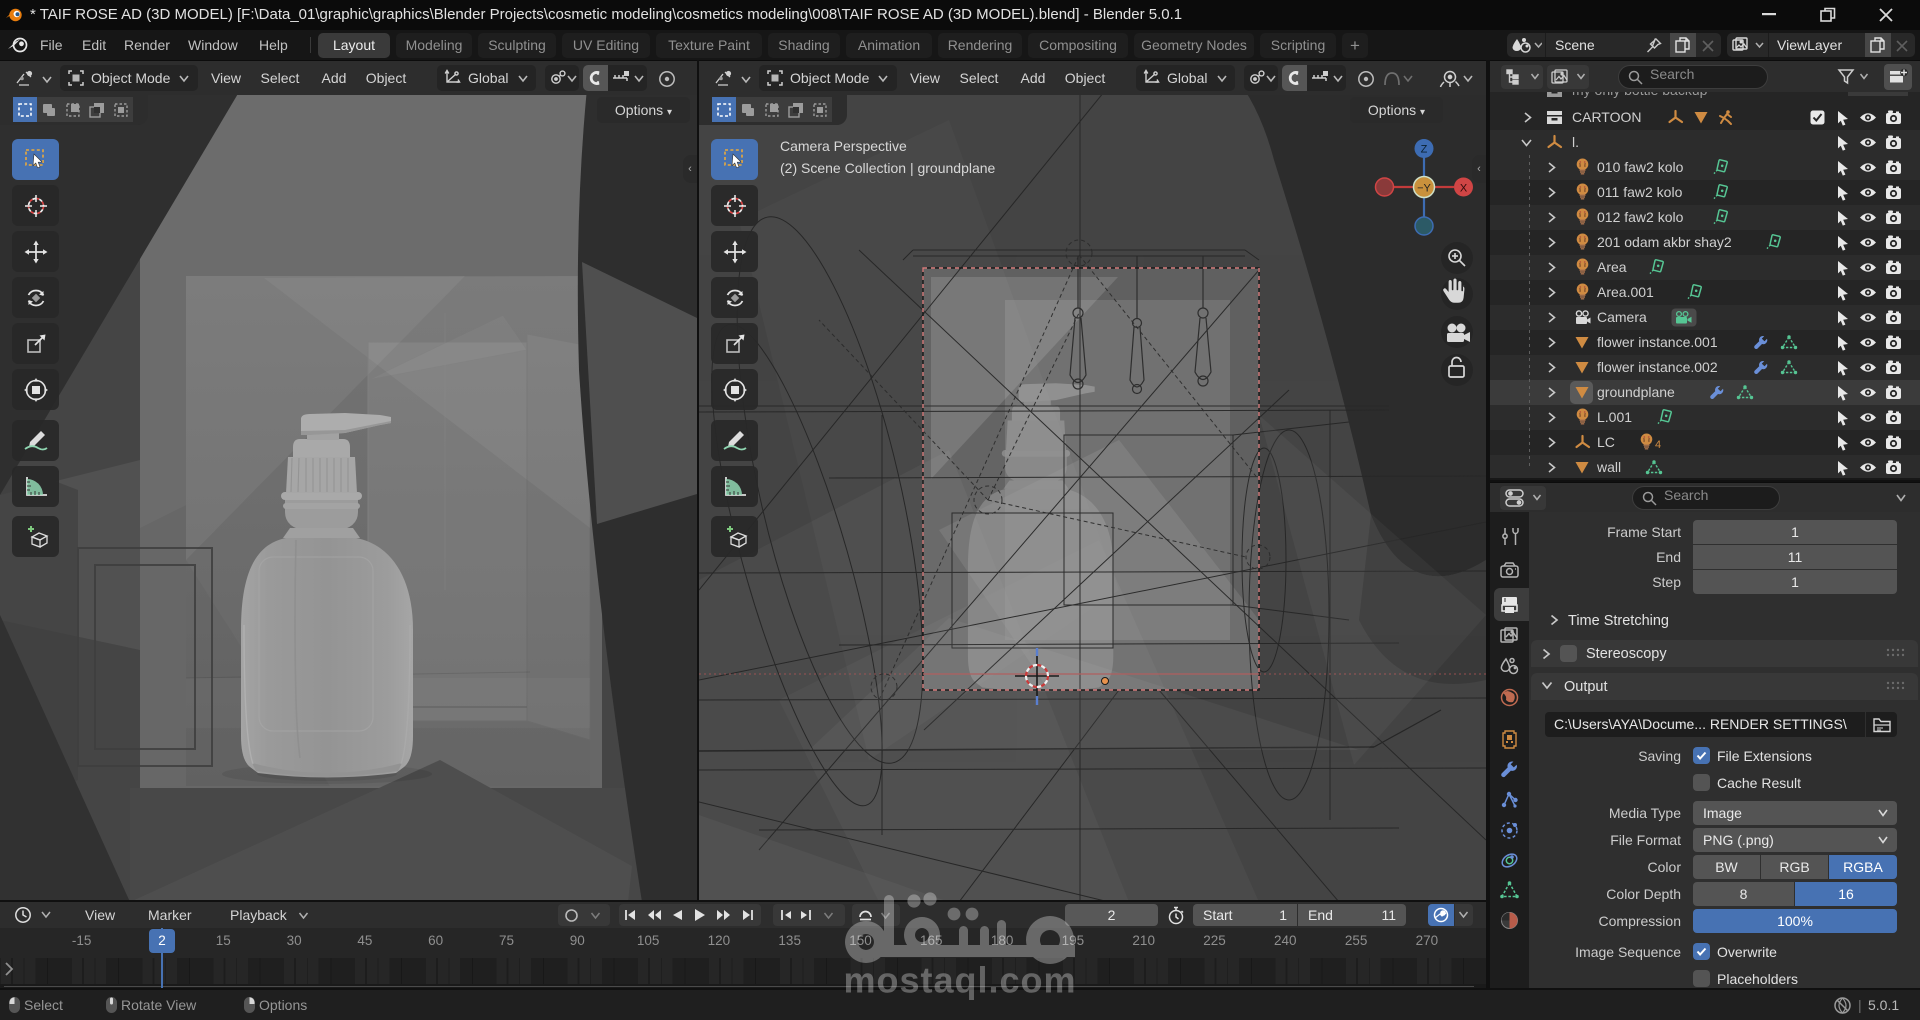 The height and width of the screenshot is (1020, 1920). I want to click on svg-text: mostaql.com, so click(959, 980).